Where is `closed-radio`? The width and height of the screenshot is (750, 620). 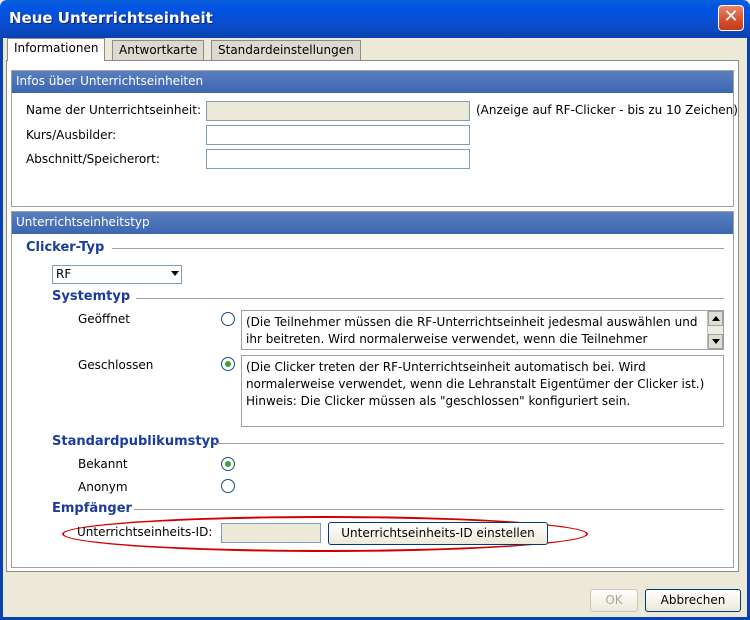 closed-radio is located at coordinates (228, 364).